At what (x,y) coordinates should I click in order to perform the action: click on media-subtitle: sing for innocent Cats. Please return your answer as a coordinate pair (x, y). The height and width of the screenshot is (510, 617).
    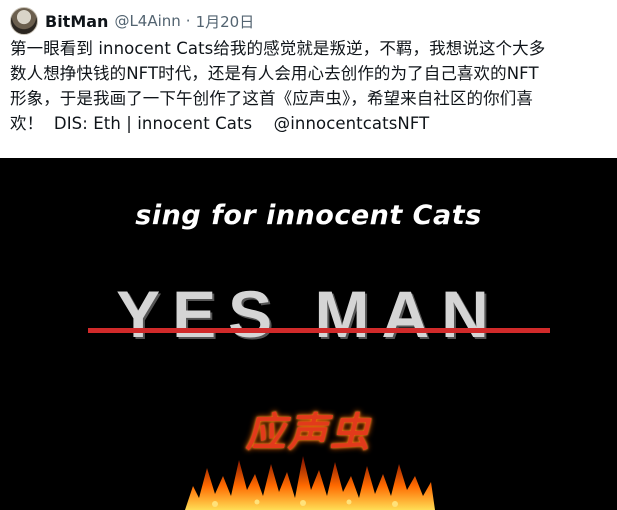
    Looking at the image, I should click on (308, 215).